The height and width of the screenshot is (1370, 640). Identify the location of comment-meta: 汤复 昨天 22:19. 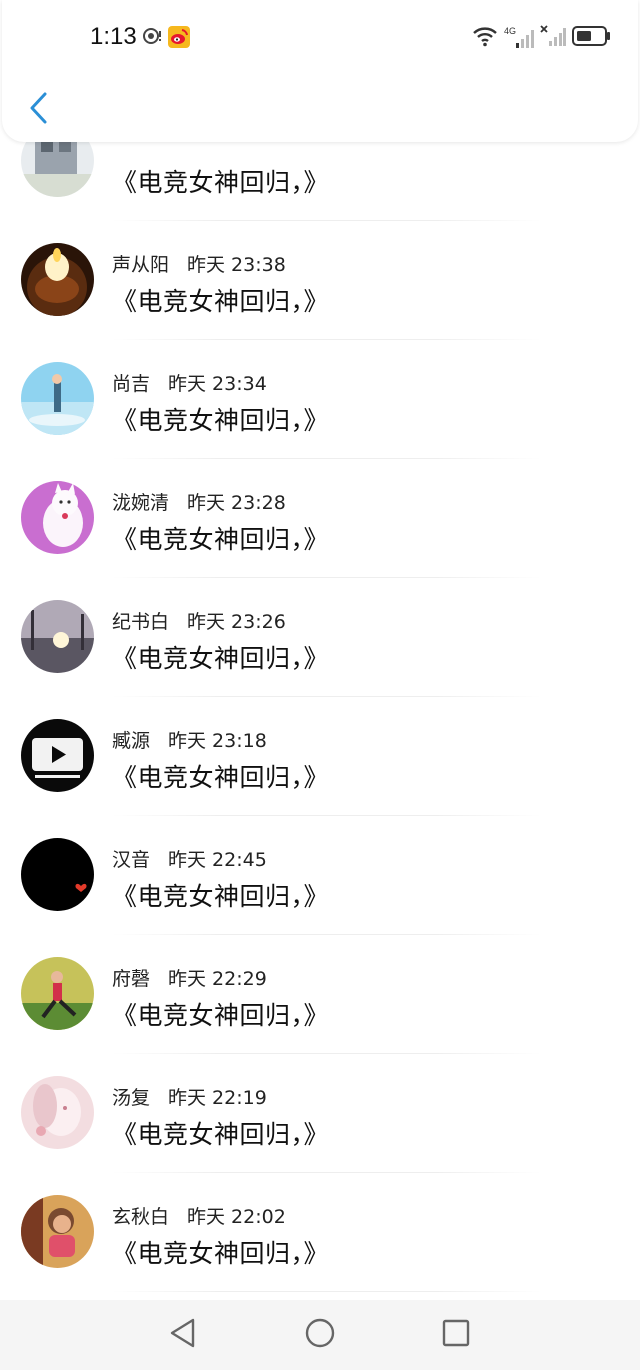
(189, 1096).